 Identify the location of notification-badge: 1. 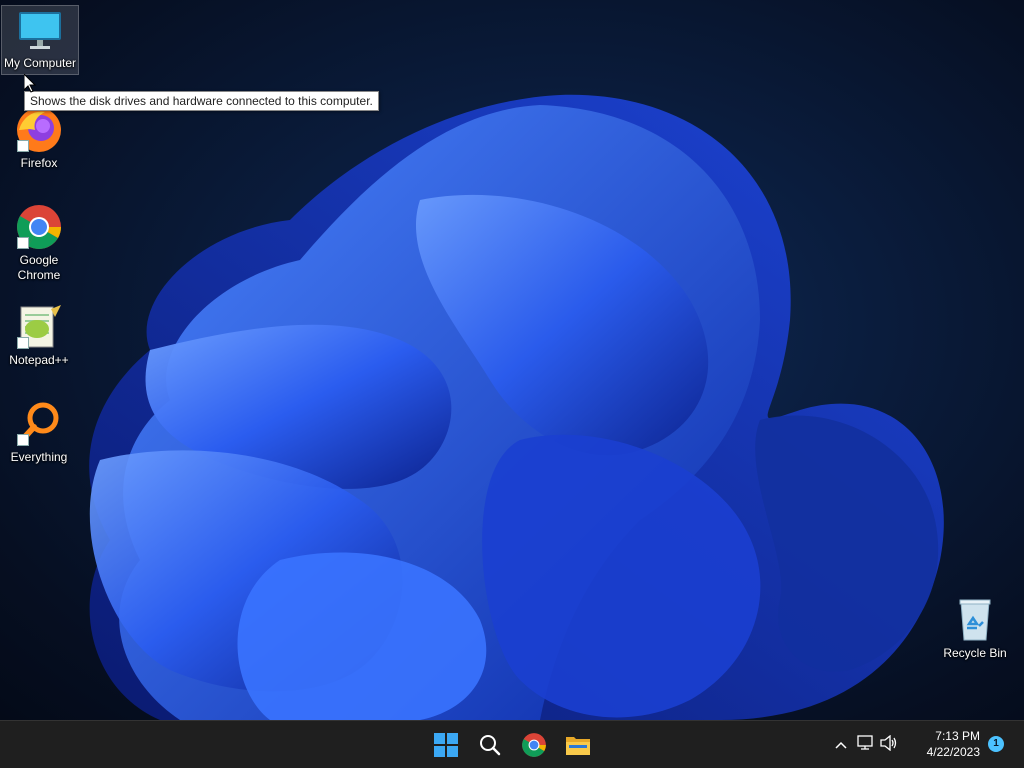
(996, 744).